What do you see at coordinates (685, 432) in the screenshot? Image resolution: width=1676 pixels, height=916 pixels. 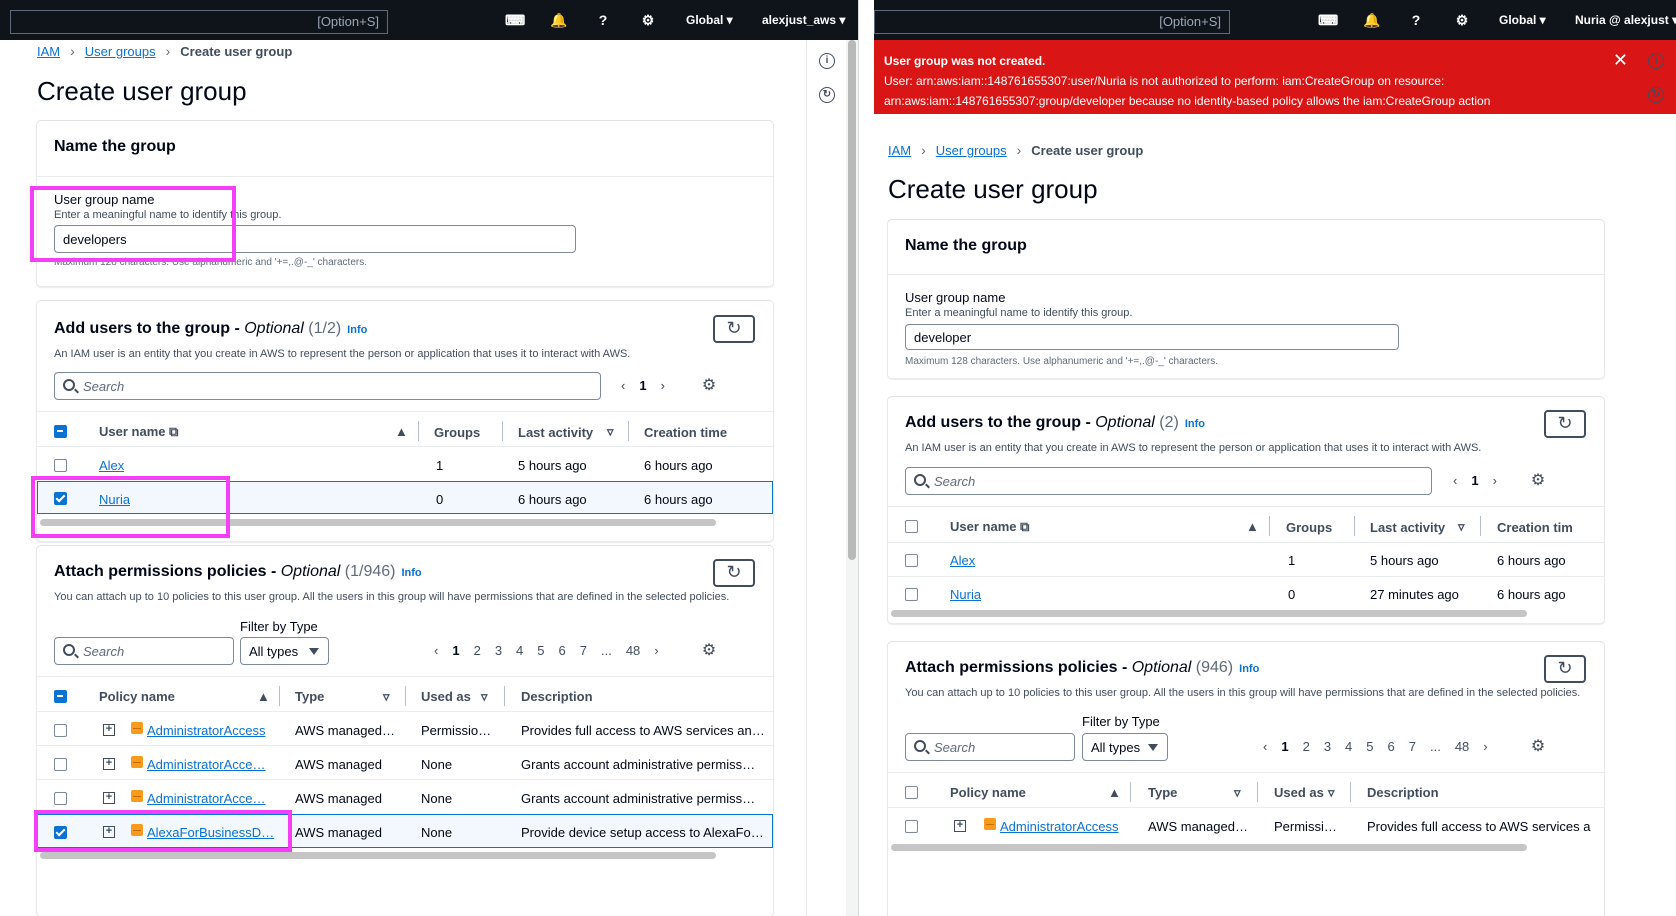 I see `column-creation-time: Creation time` at bounding box center [685, 432].